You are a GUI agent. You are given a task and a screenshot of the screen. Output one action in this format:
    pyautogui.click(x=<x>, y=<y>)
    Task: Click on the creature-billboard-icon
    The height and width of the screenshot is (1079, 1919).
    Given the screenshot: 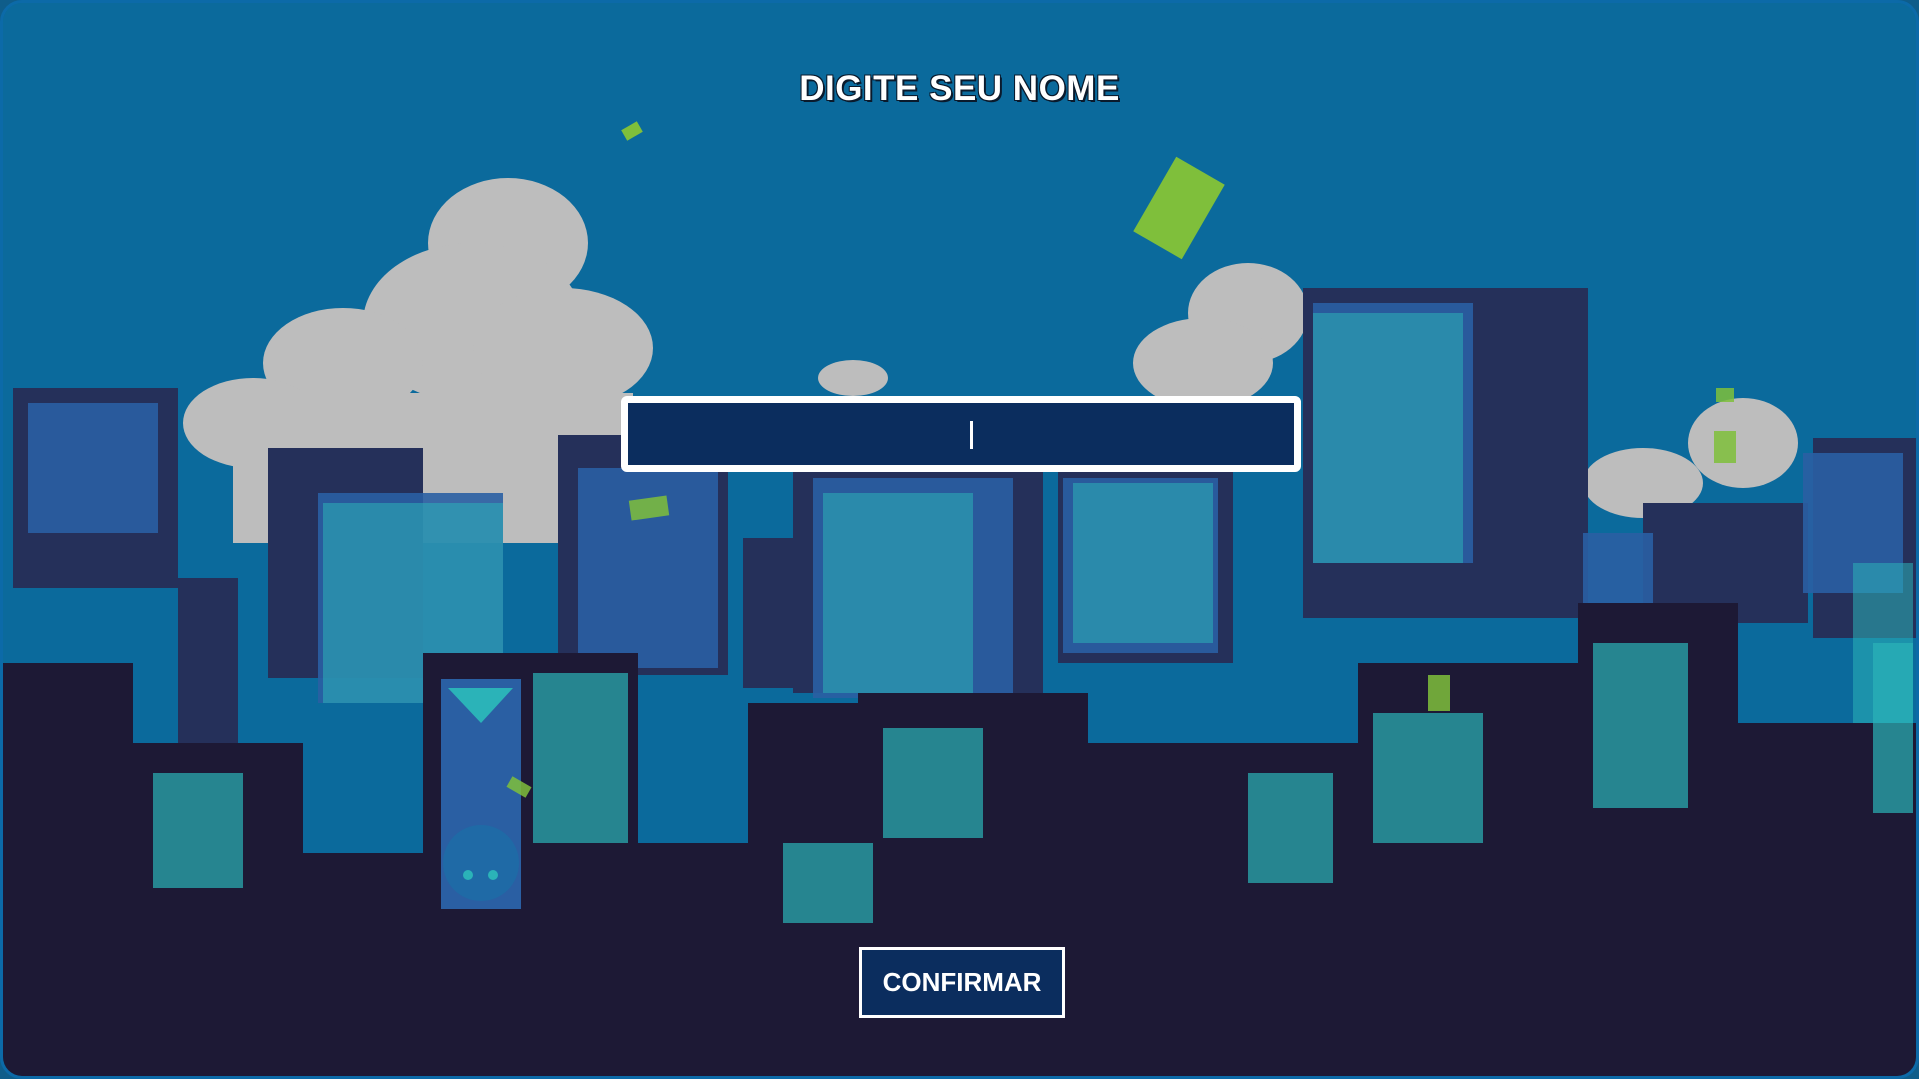 What is the action you would take?
    pyautogui.click(x=481, y=794)
    